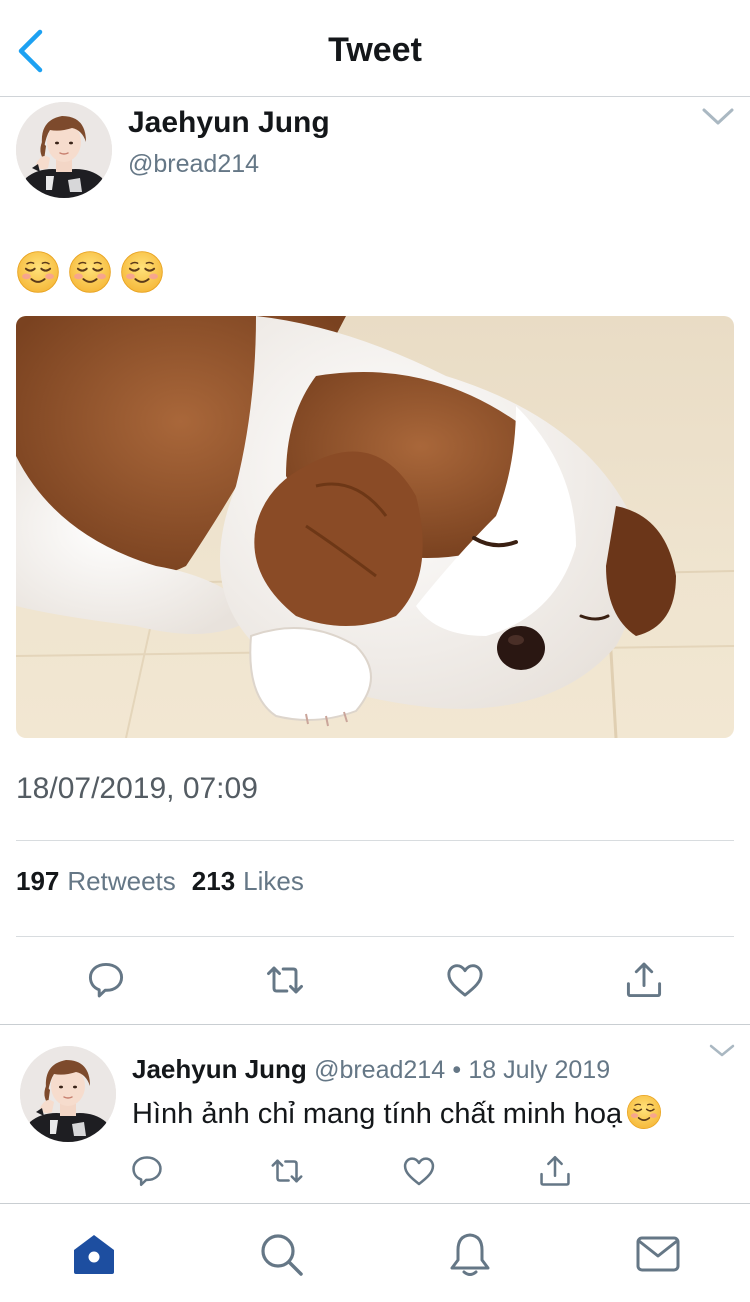 The image size is (750, 1302). I want to click on tweet-stats: 197 Retweets 213 Likes, so click(168, 881).